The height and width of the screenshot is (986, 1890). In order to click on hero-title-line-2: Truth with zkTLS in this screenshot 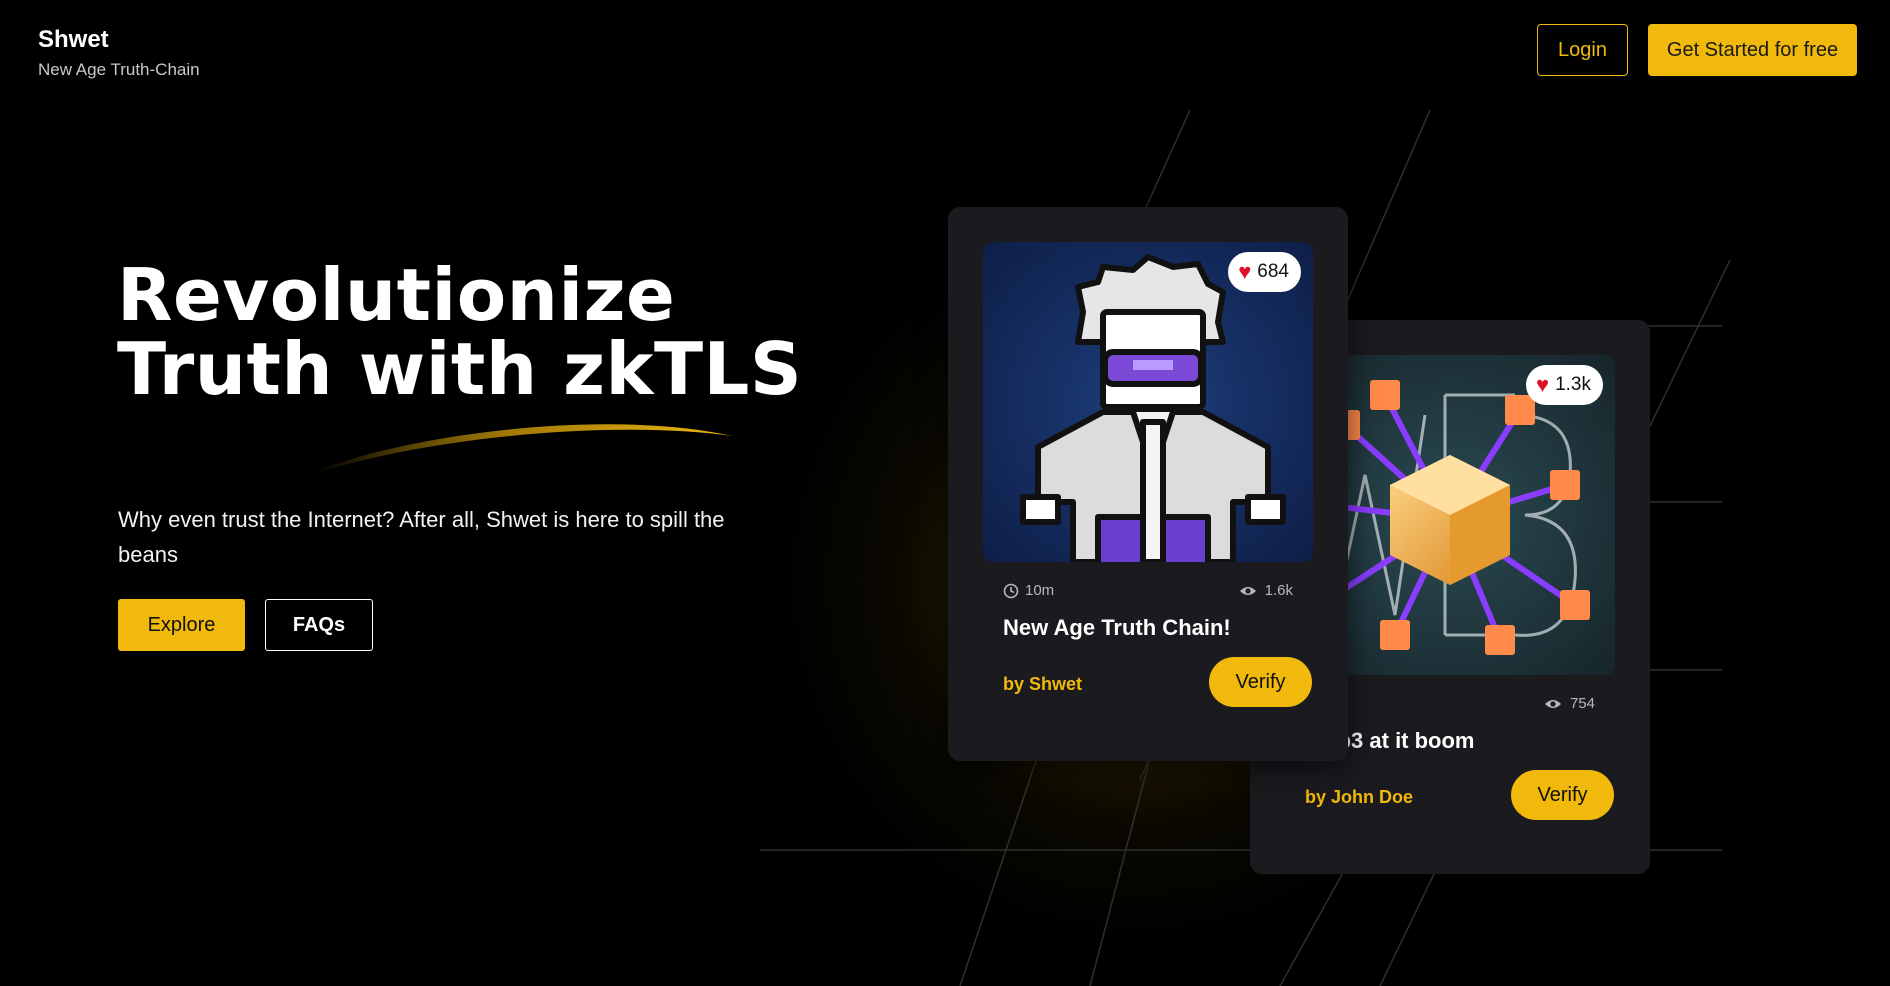, I will do `click(460, 369)`.